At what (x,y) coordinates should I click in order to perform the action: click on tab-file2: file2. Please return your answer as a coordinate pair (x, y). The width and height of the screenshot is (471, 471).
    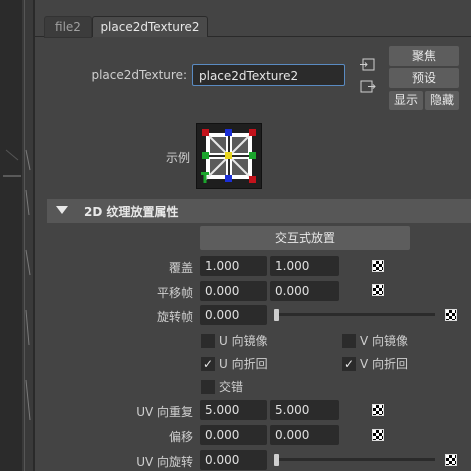
    Looking at the image, I should click on (68, 27).